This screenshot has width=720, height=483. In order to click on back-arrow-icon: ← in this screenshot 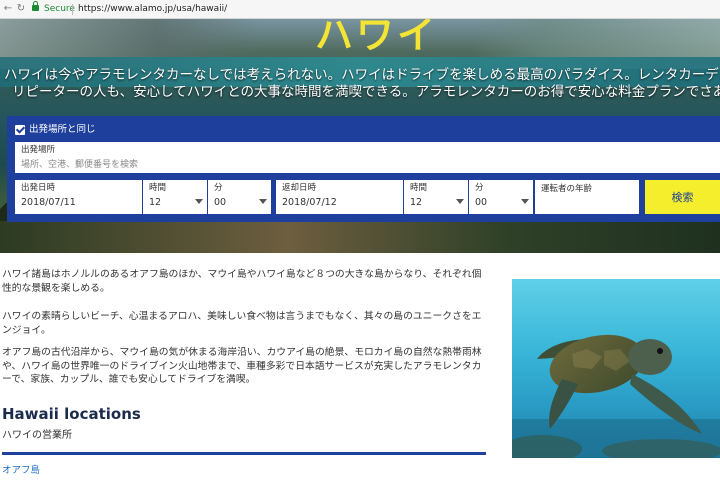, I will do `click(8, 9)`.